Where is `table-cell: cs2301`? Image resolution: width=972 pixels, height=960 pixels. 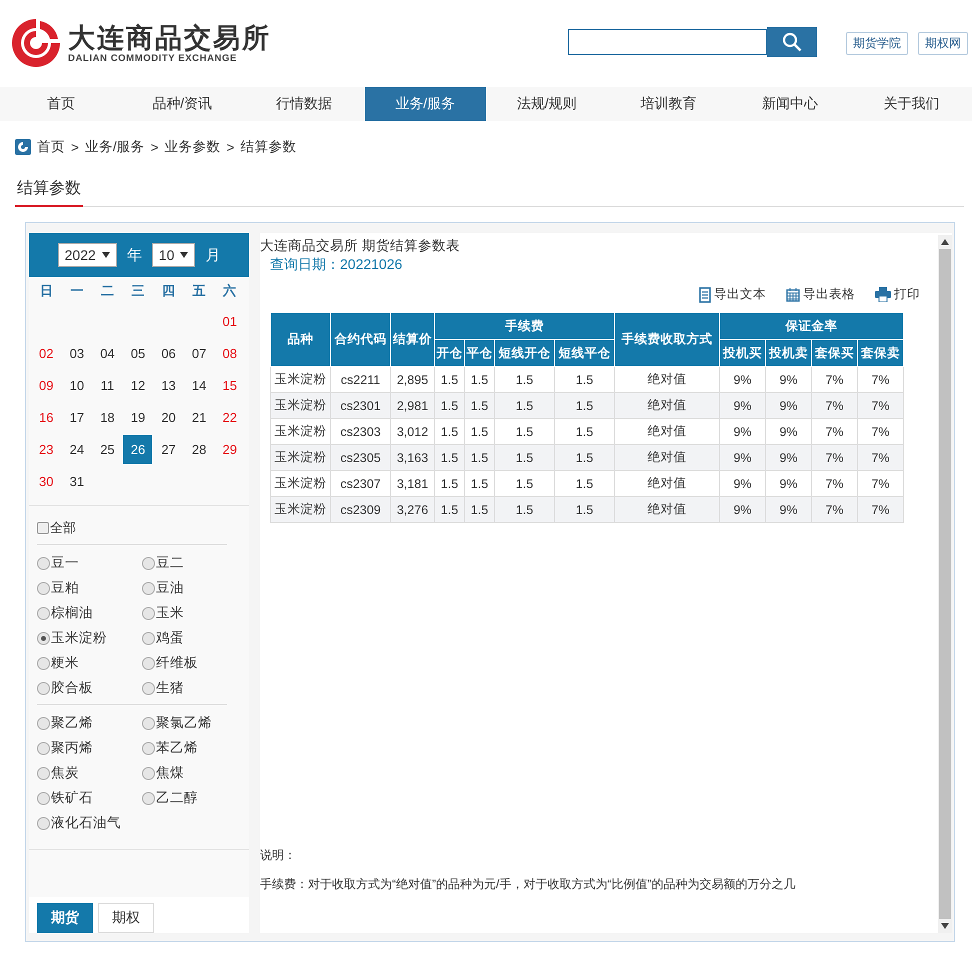 table-cell: cs2301 is located at coordinates (360, 405).